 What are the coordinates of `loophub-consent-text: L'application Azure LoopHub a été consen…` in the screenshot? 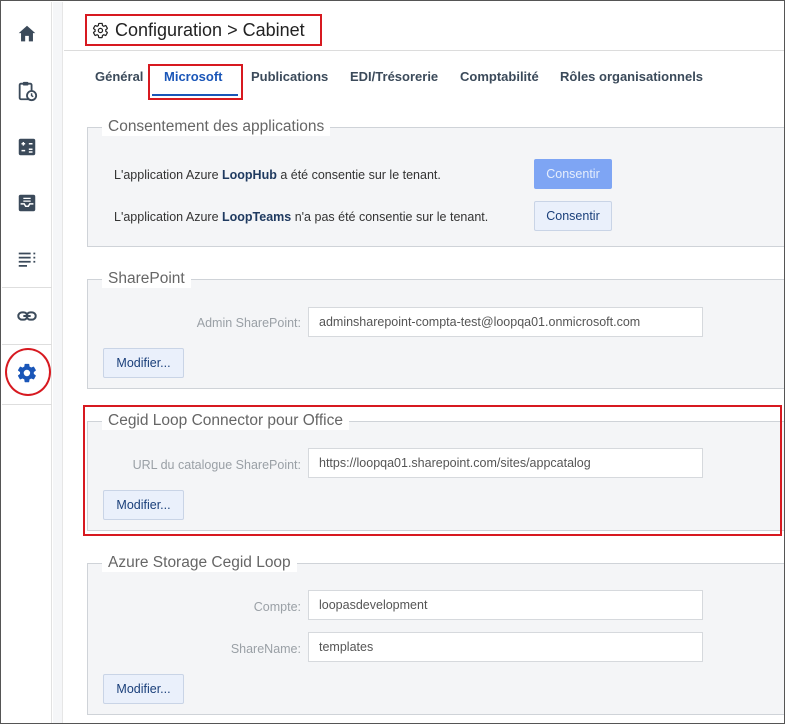 It's located at (277, 175).